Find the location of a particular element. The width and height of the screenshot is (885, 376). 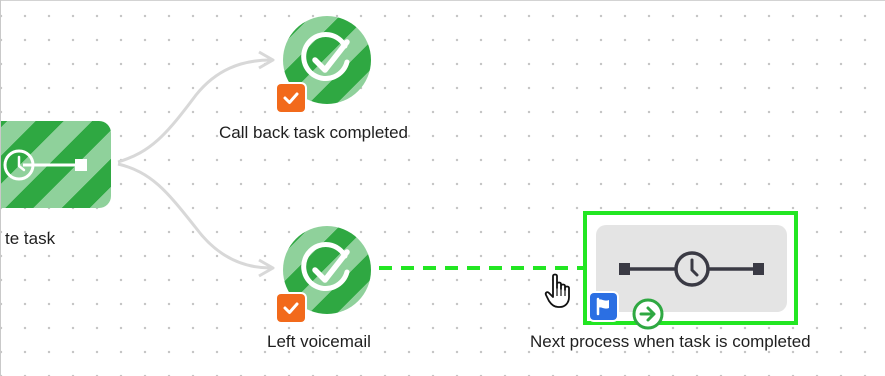

edge-to-left-voicemail is located at coordinates (194, 216).